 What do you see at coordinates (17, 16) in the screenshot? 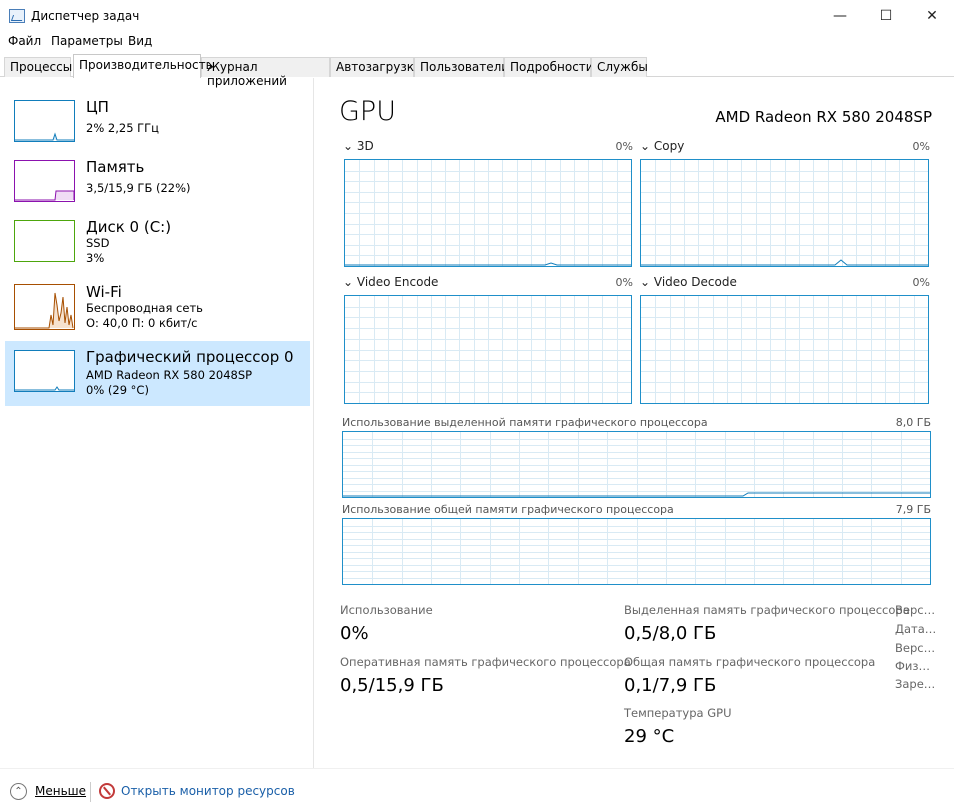
I see `task-manager-icon` at bounding box center [17, 16].